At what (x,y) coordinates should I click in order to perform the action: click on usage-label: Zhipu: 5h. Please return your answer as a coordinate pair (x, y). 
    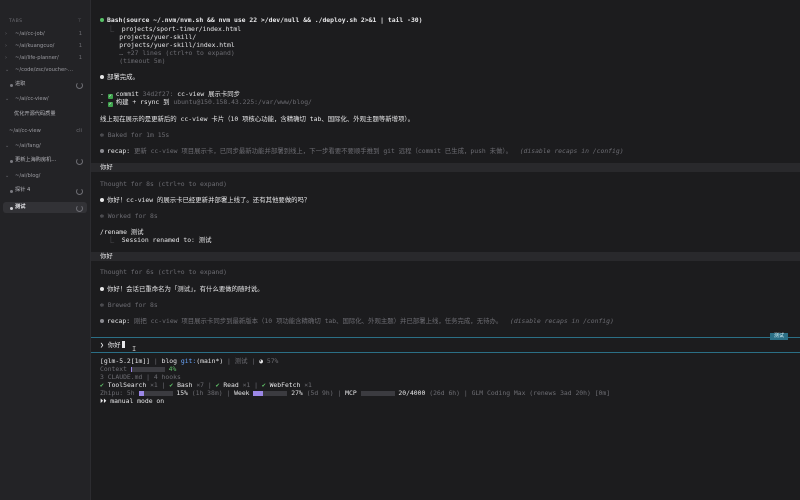
    Looking at the image, I should click on (117, 393).